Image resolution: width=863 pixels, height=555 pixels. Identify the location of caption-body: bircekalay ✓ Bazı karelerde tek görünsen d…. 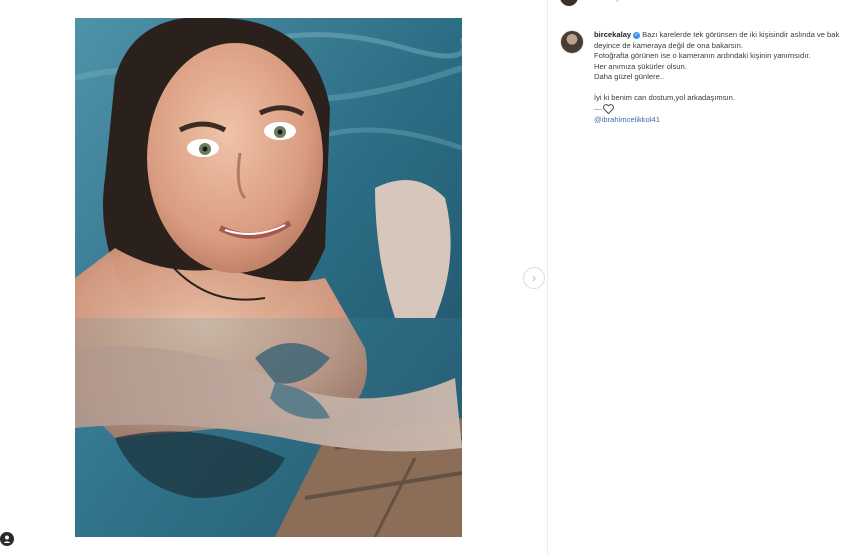
(722, 77).